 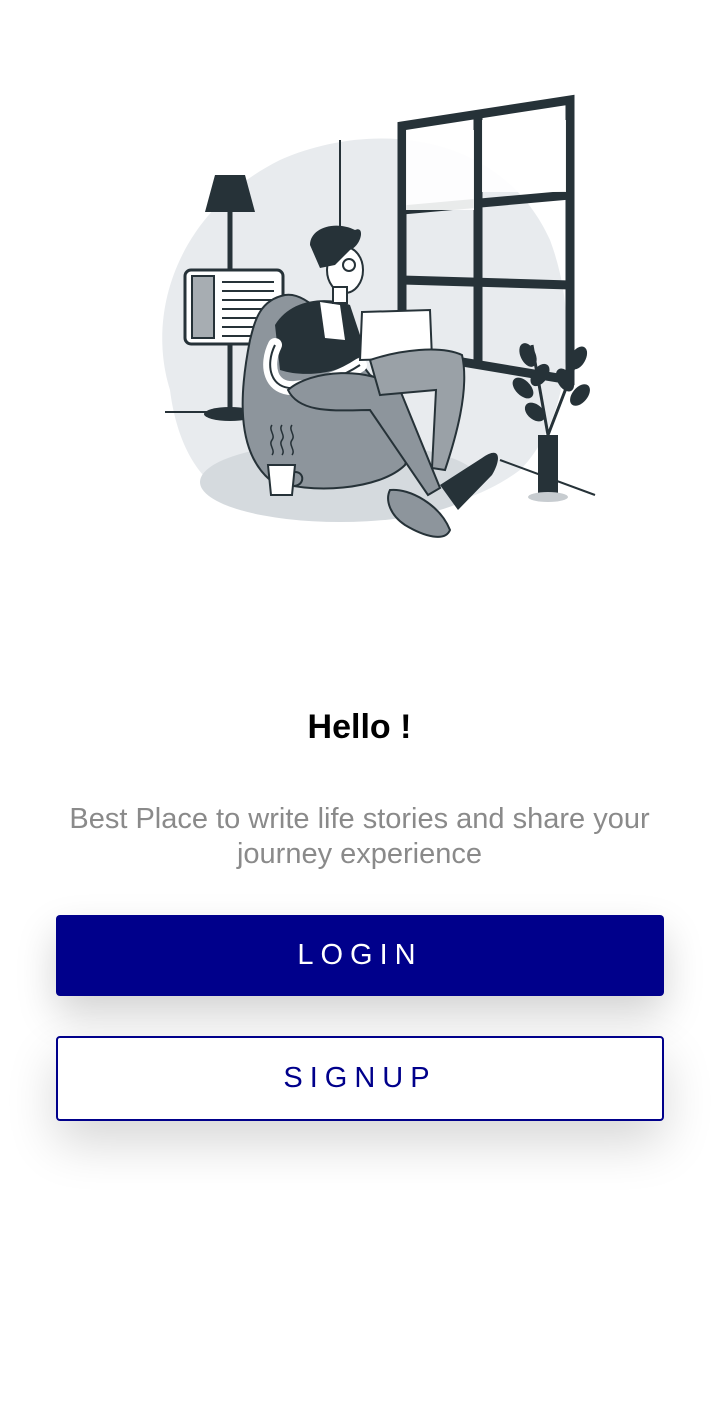 I want to click on login-button: LOGIN, so click(x=360, y=955).